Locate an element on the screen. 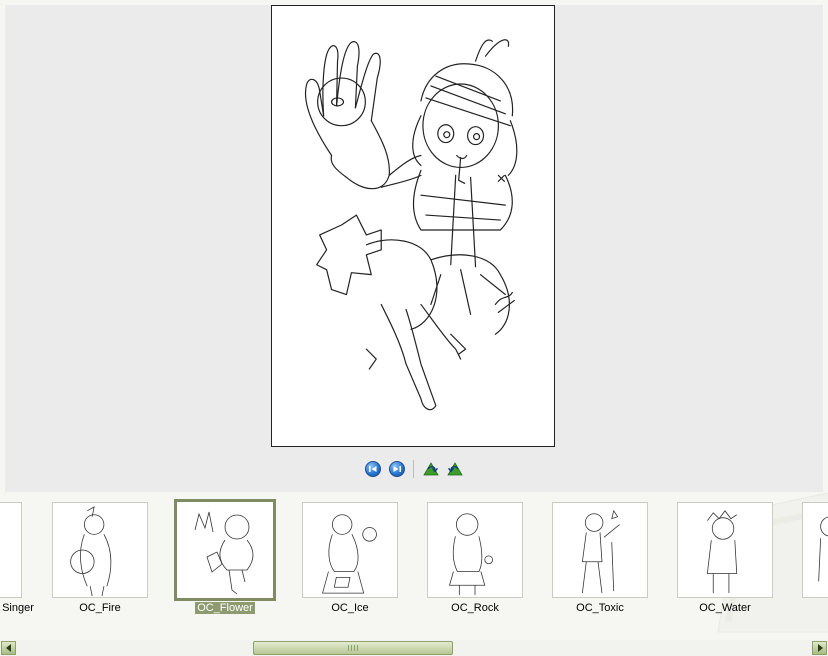  thumbnail-label: OC_Rock is located at coordinates (475, 608).